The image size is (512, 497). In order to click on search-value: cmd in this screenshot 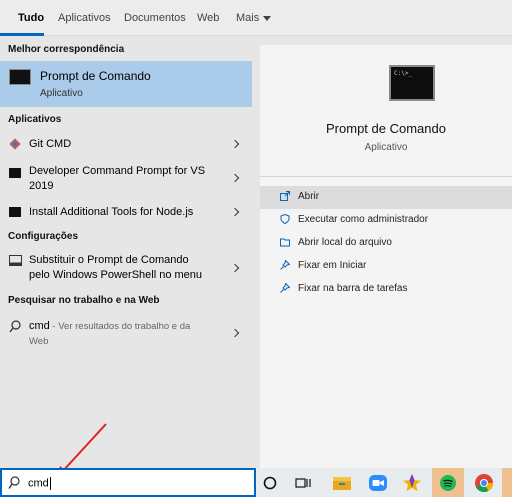, I will do `click(38, 483)`.